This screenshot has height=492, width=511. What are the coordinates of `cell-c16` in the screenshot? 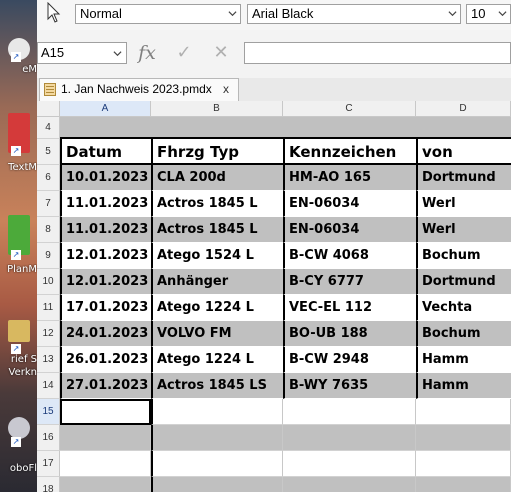 It's located at (349, 438).